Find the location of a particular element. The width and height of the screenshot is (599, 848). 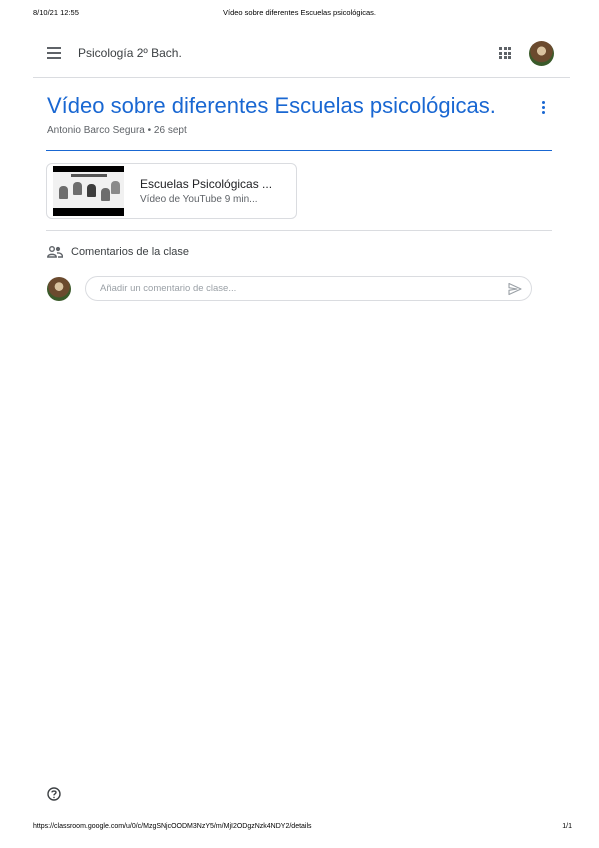

class-comment-input is located at coordinates (300, 288).